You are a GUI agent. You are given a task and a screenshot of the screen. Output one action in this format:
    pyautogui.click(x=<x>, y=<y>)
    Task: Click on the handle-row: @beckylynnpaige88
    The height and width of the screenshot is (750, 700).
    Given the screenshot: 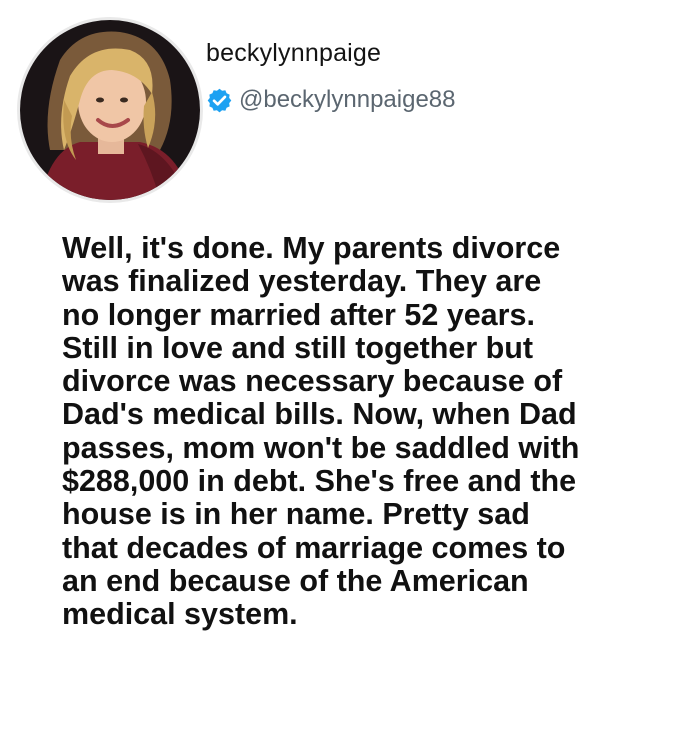 What is the action you would take?
    pyautogui.click(x=436, y=100)
    